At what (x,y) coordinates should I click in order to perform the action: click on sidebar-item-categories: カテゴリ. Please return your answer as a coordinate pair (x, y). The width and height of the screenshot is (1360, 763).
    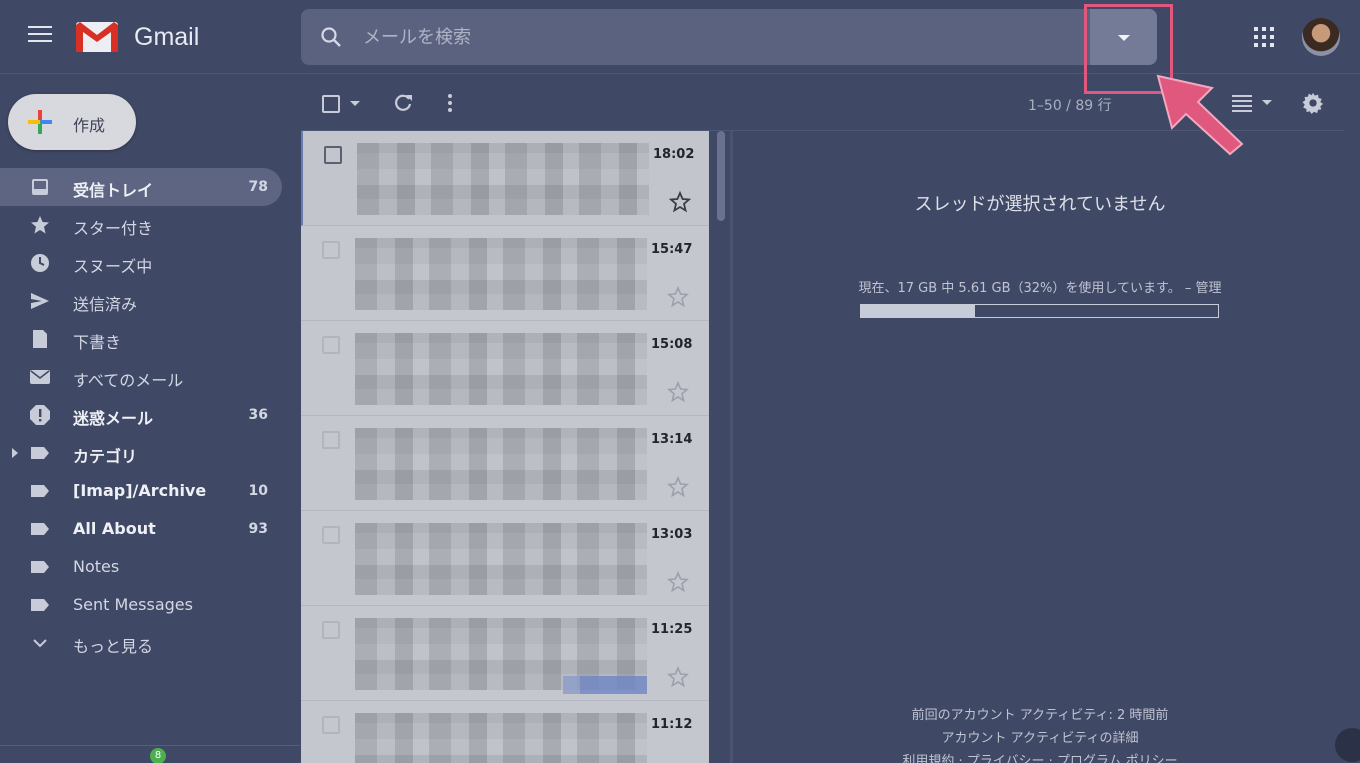
    Looking at the image, I should click on (150, 453).